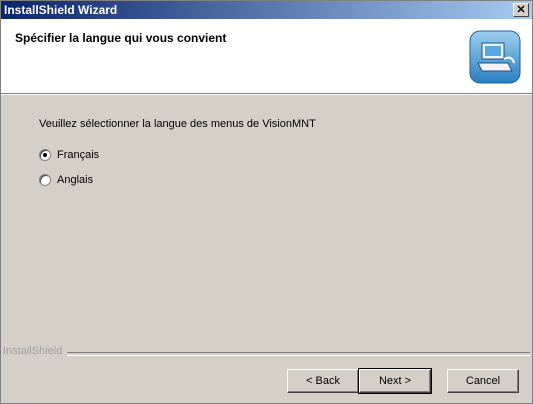 The width and height of the screenshot is (533, 404). What do you see at coordinates (266, 10) in the screenshot?
I see `title-bar: InstallShield Wizard ✕` at bounding box center [266, 10].